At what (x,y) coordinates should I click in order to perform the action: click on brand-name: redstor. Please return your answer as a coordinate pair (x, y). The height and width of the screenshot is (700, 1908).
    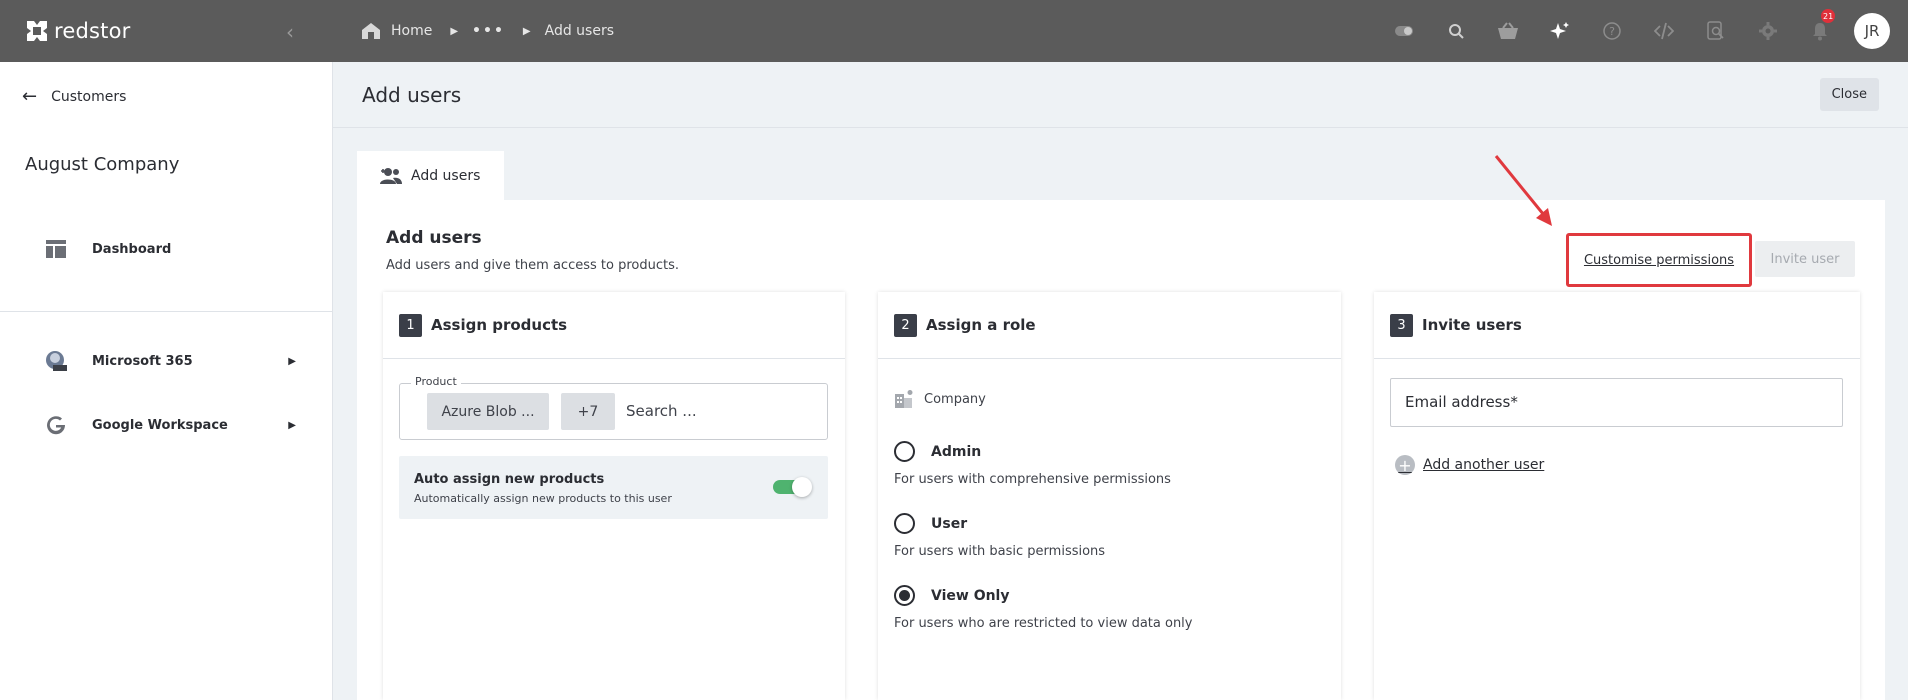
    Looking at the image, I should click on (92, 31).